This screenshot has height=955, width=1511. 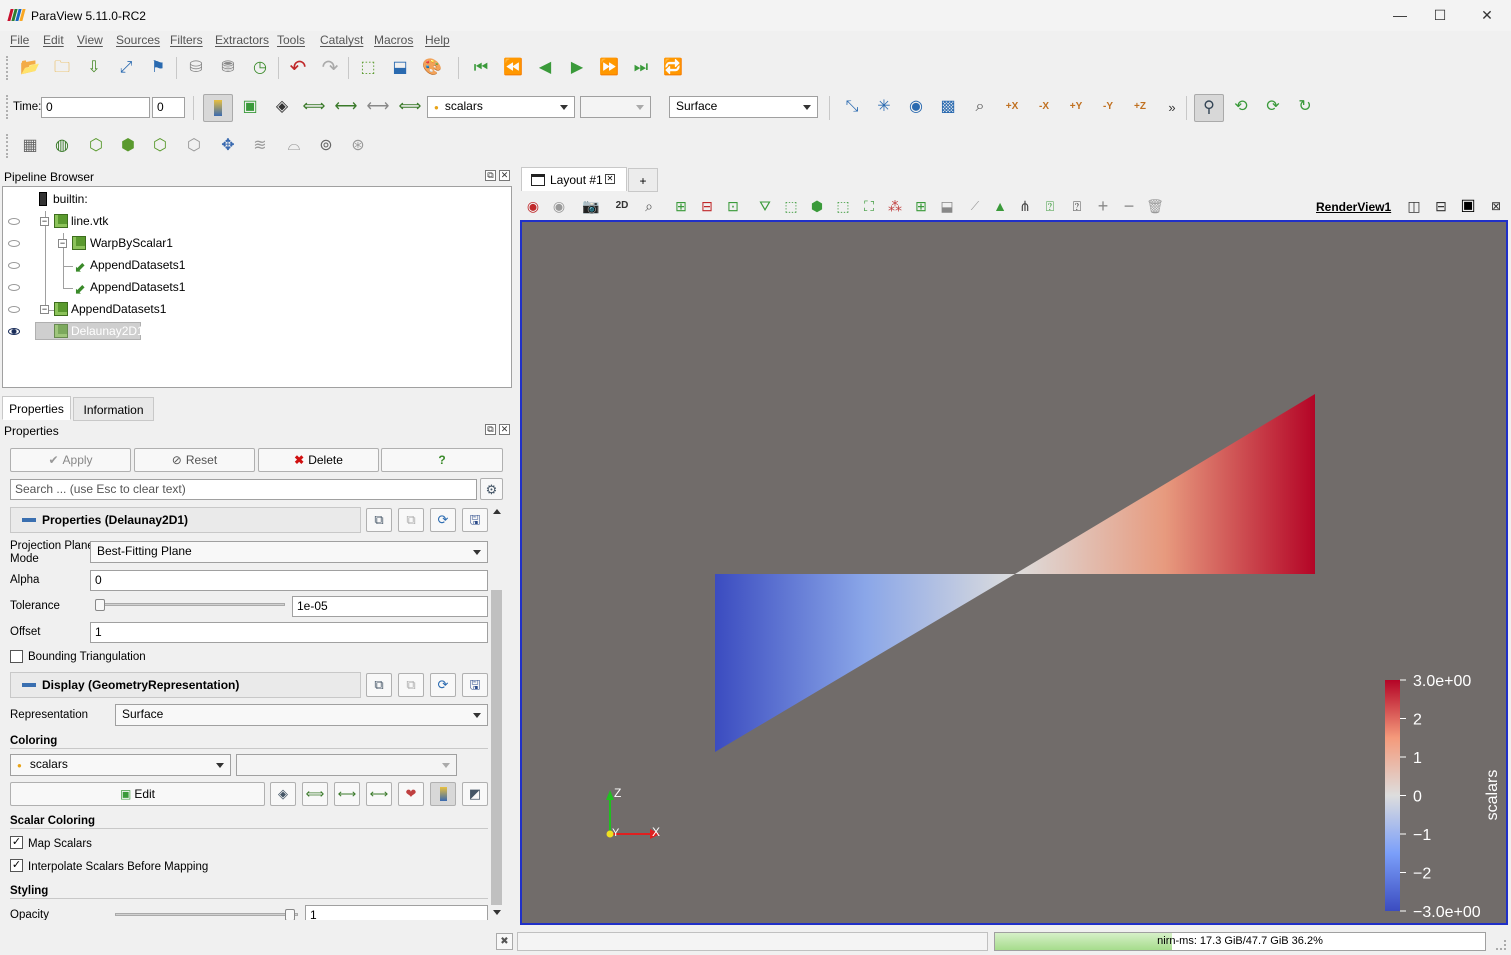 What do you see at coordinates (158, 68) in the screenshot?
I see `python-icon: ⚑` at bounding box center [158, 68].